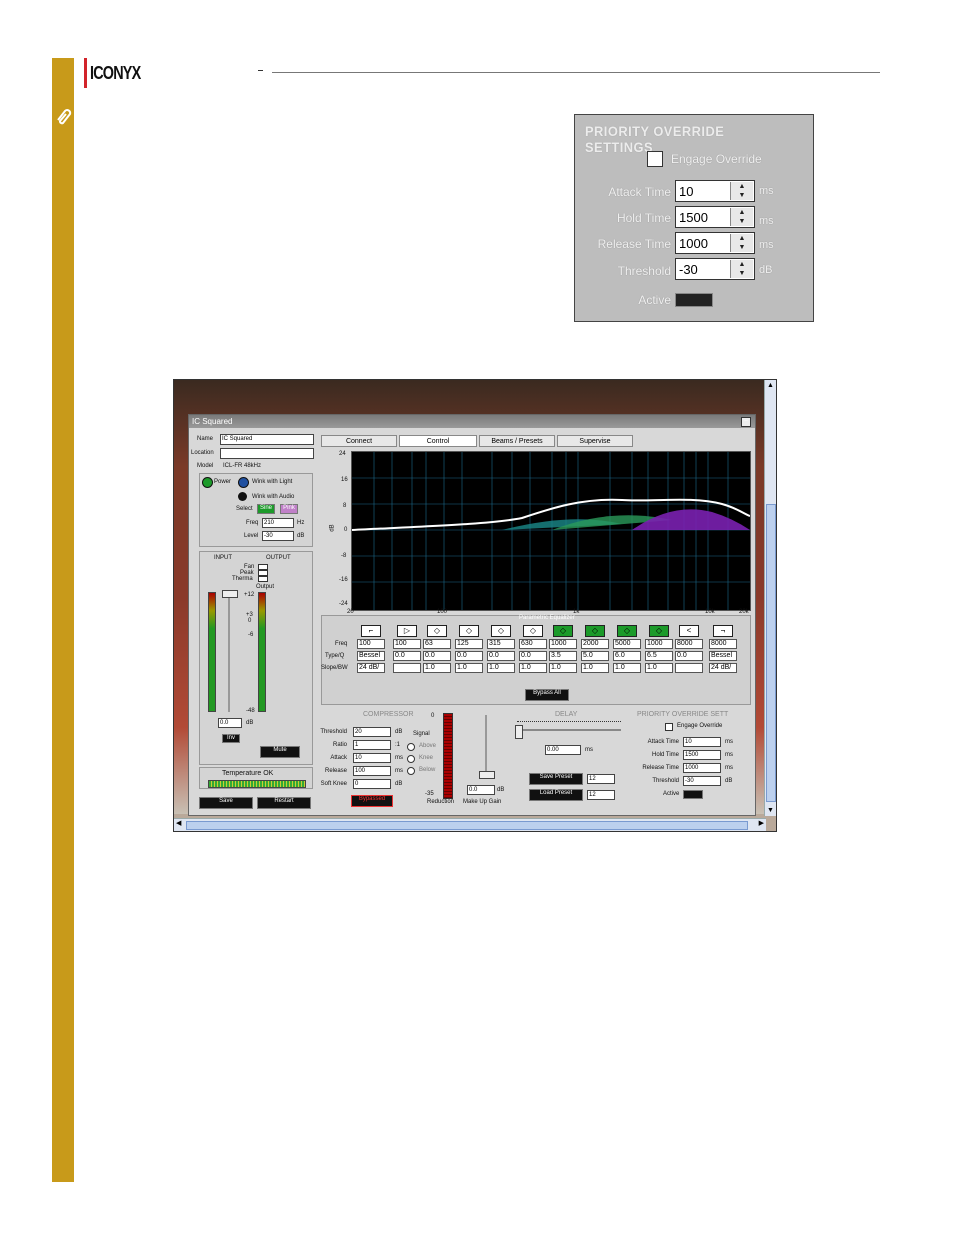 The image size is (954, 1235). I want to click on hold-time-spinner: ▲ ▼, so click(741, 217).